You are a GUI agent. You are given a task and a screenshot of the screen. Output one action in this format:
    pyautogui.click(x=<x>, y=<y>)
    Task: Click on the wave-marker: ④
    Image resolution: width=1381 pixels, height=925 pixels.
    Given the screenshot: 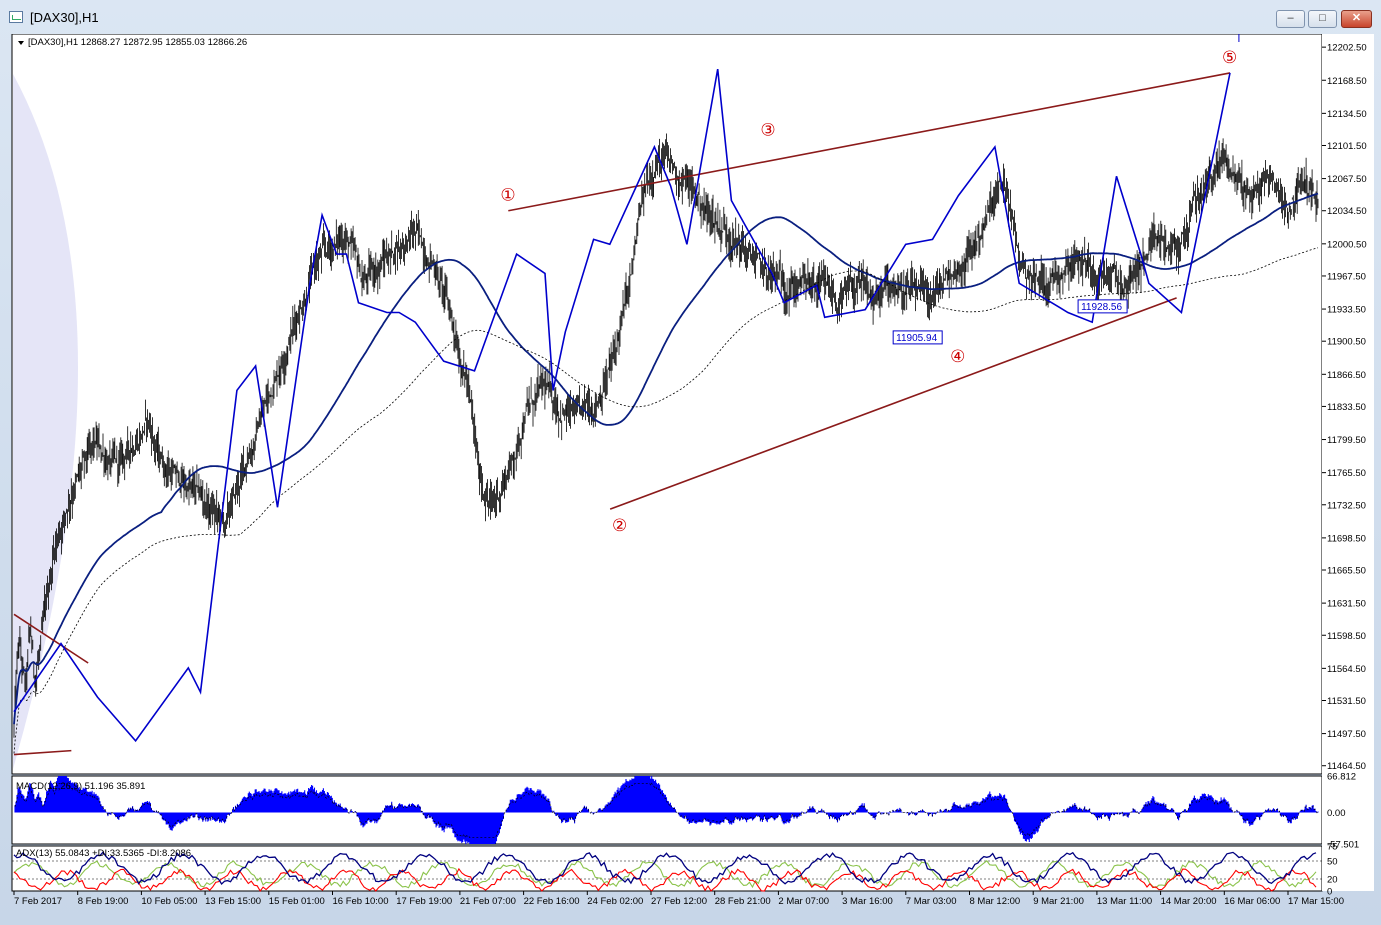 What is the action you would take?
    pyautogui.click(x=957, y=356)
    